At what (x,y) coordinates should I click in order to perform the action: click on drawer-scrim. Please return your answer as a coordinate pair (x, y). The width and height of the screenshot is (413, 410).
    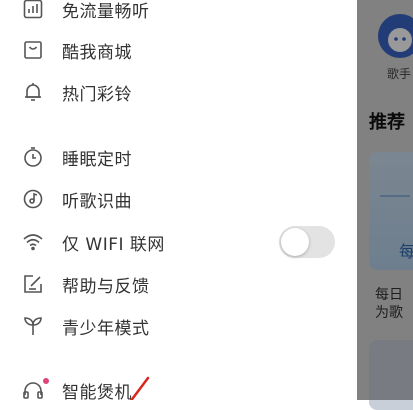
    Looking at the image, I should click on (385, 200).